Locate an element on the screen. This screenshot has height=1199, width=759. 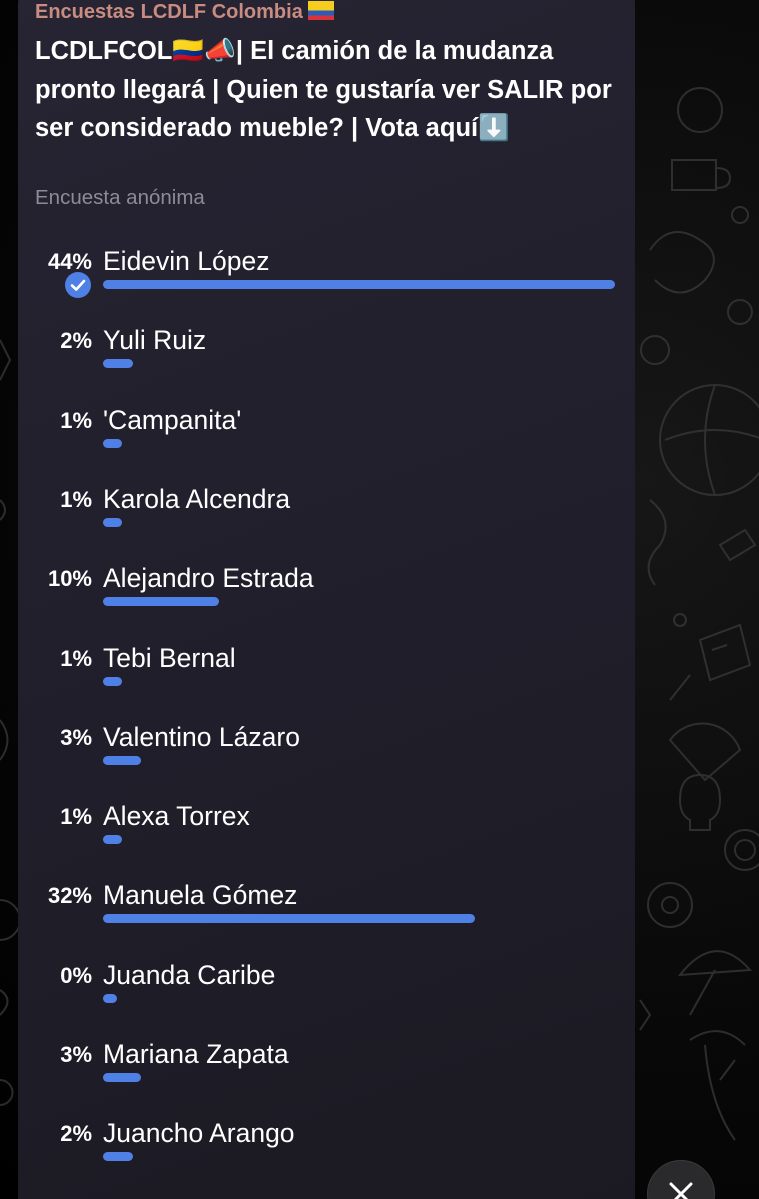
sender-name: Encuestas LCDLF Colombia is located at coordinates (185, 12).